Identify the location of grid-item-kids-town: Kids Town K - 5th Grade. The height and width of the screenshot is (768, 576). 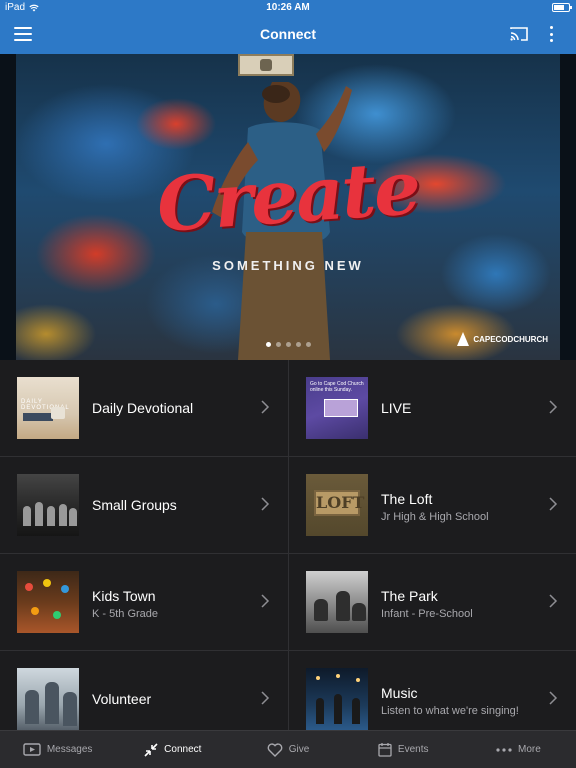
(144, 602).